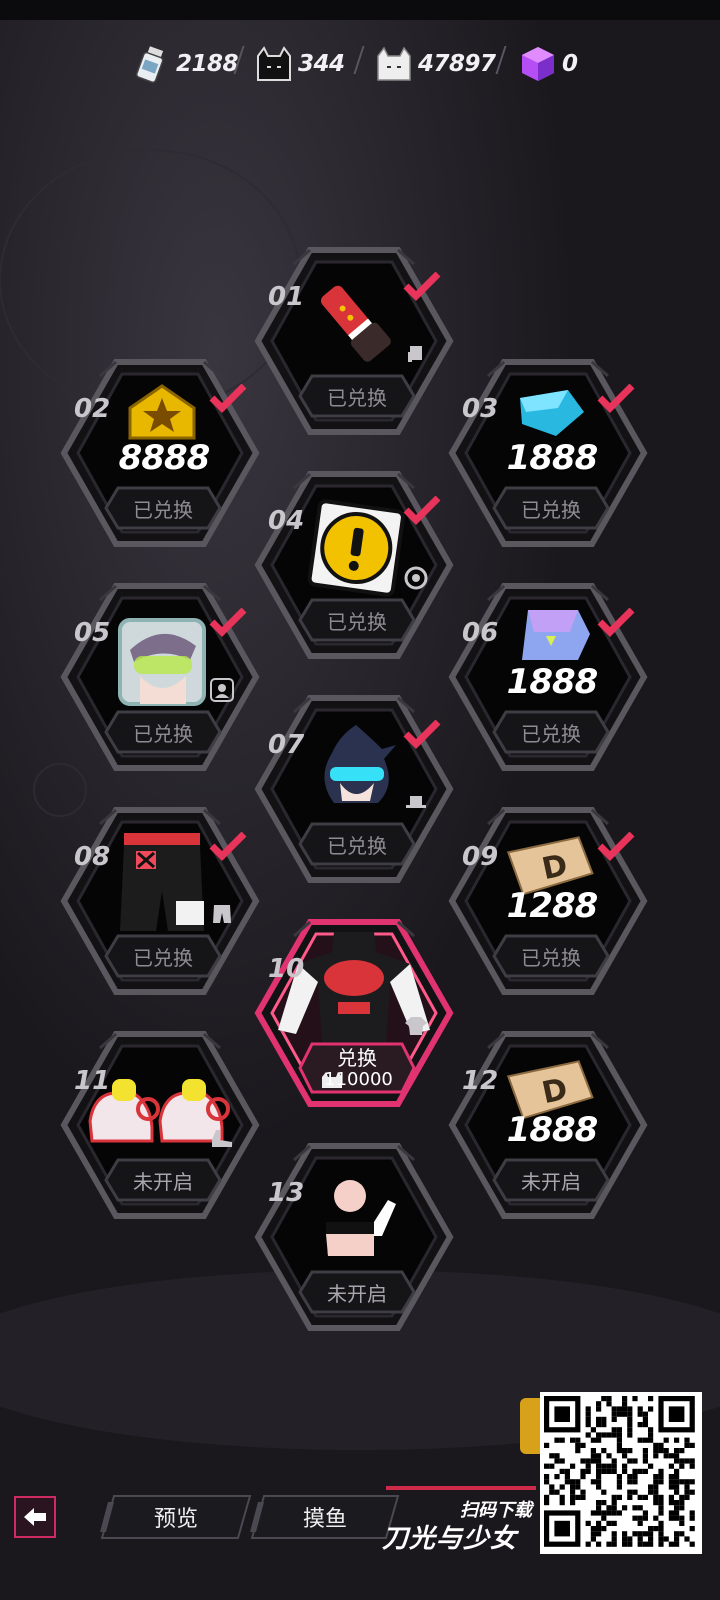 This screenshot has width=720, height=1600. I want to click on currency-crystal: 0, so click(548, 64).